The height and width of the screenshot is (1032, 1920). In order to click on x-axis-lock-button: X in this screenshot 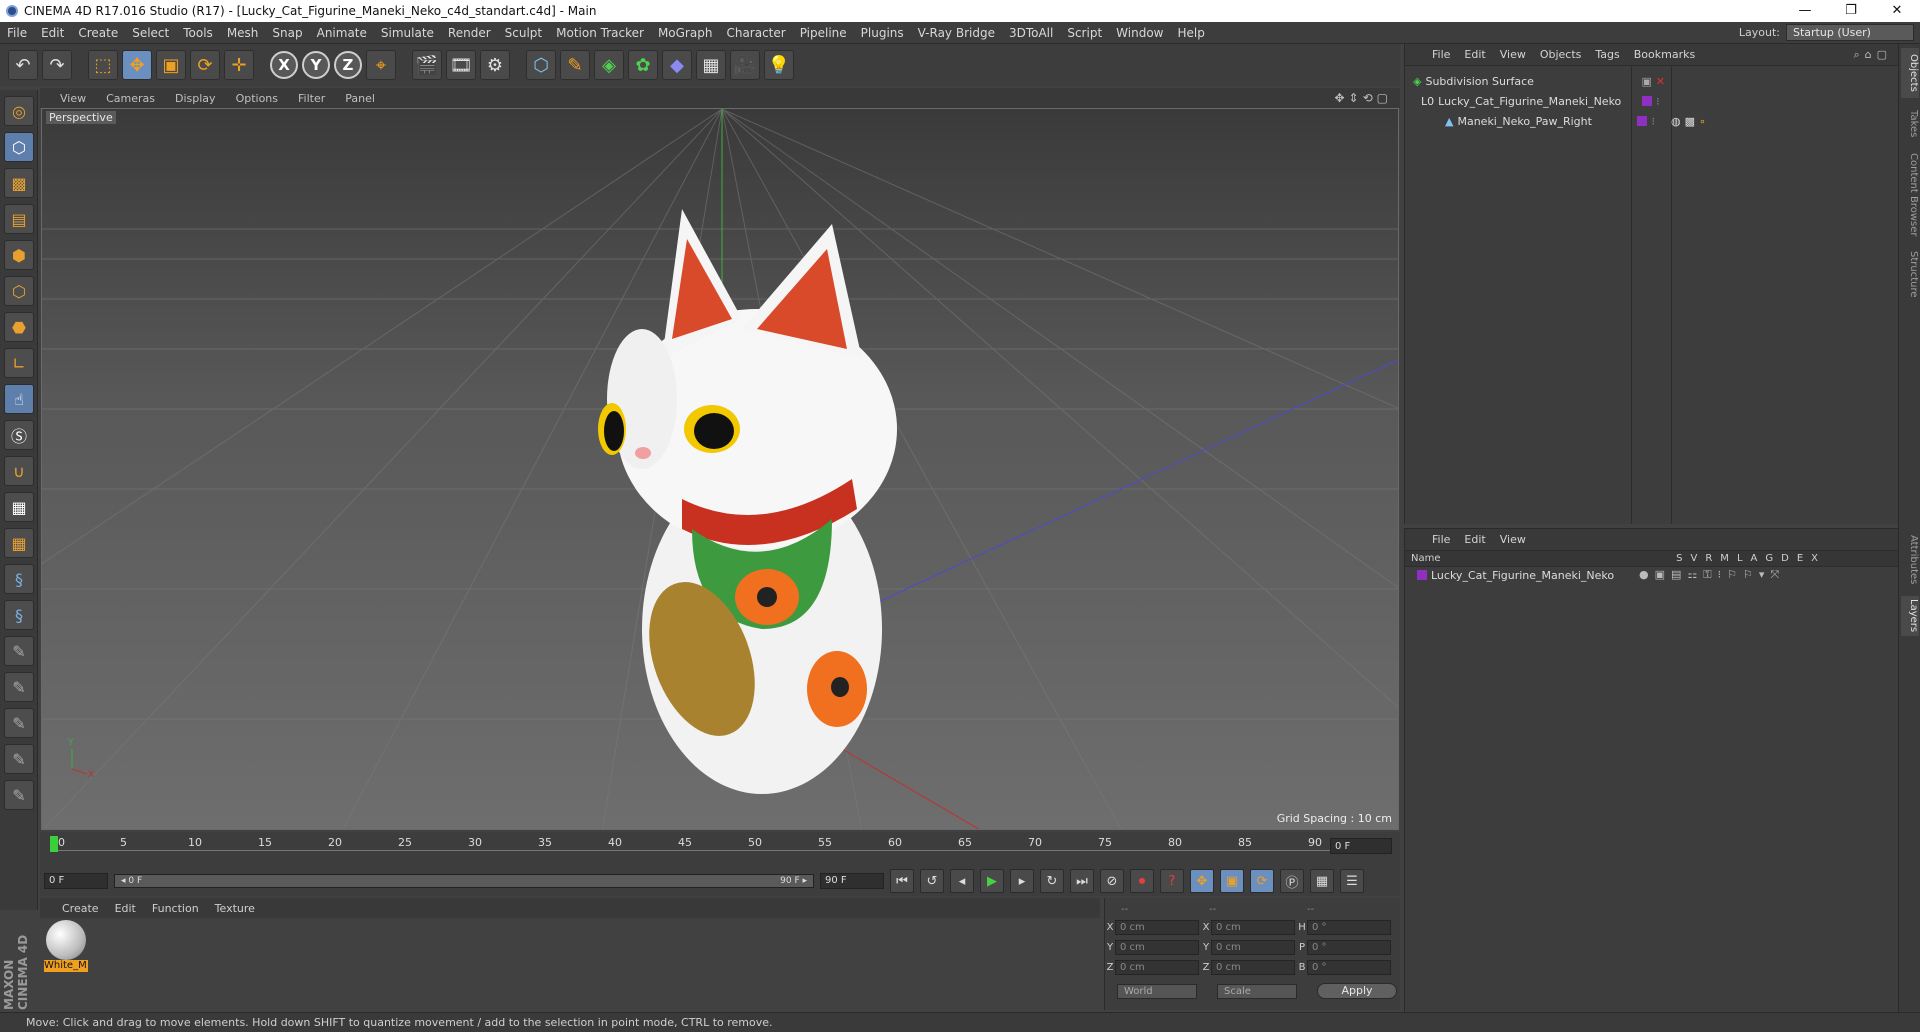, I will do `click(284, 65)`.